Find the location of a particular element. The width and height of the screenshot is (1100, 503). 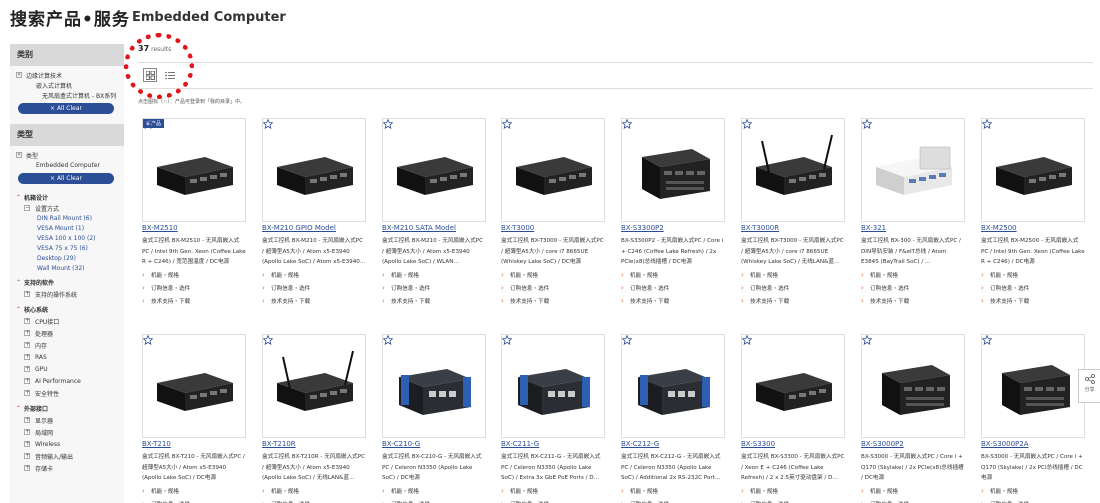

product-name-link: BX-C211-G is located at coordinates (553, 444).